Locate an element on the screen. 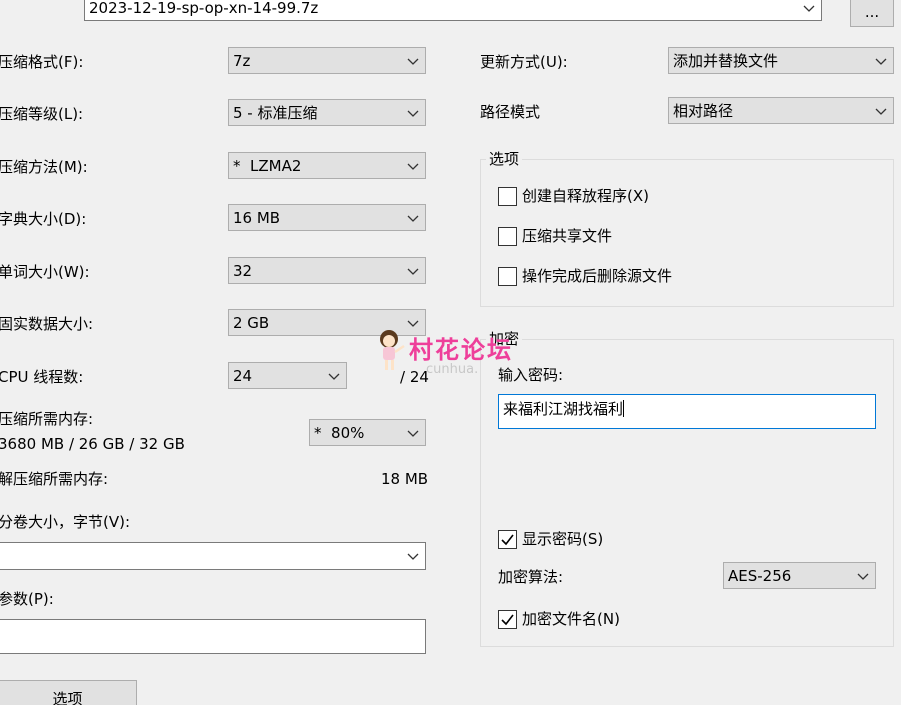 The image size is (901, 705). encrypt-names-checkbox is located at coordinates (507, 619).